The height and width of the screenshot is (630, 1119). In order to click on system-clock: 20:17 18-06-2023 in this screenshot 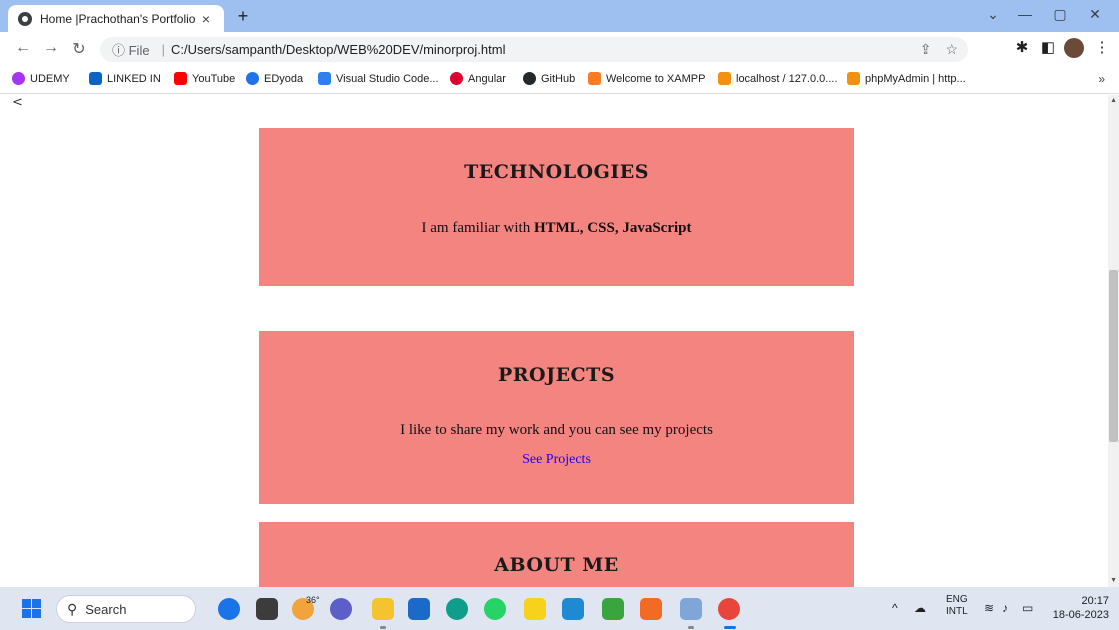, I will do `click(1081, 608)`.